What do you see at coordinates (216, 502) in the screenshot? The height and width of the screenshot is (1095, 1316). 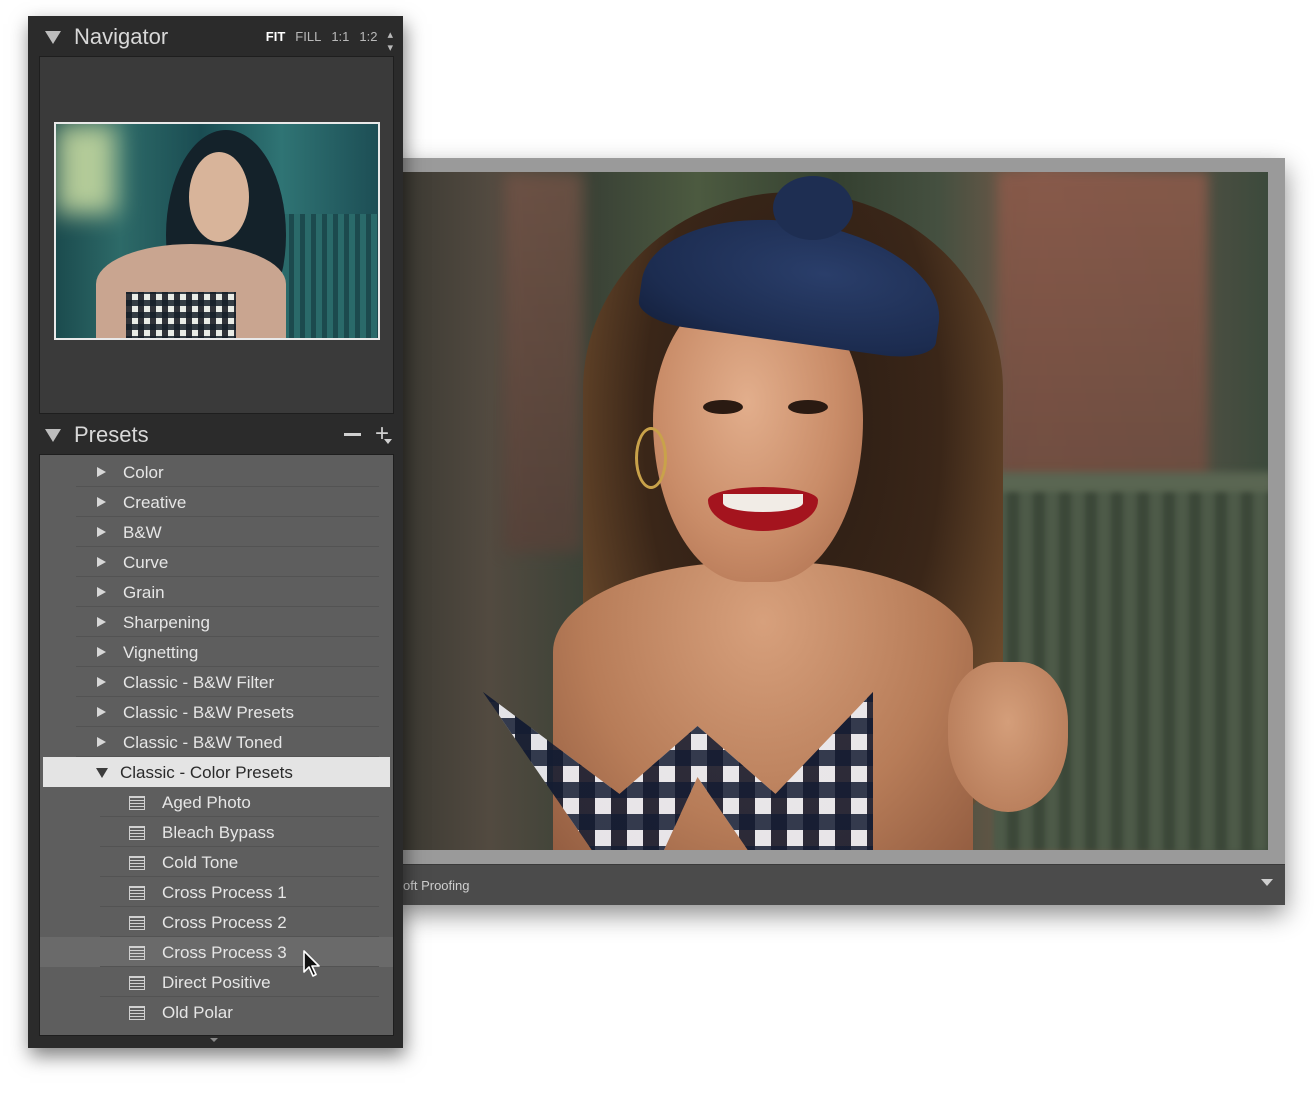 I see `preset-folder: Creative` at bounding box center [216, 502].